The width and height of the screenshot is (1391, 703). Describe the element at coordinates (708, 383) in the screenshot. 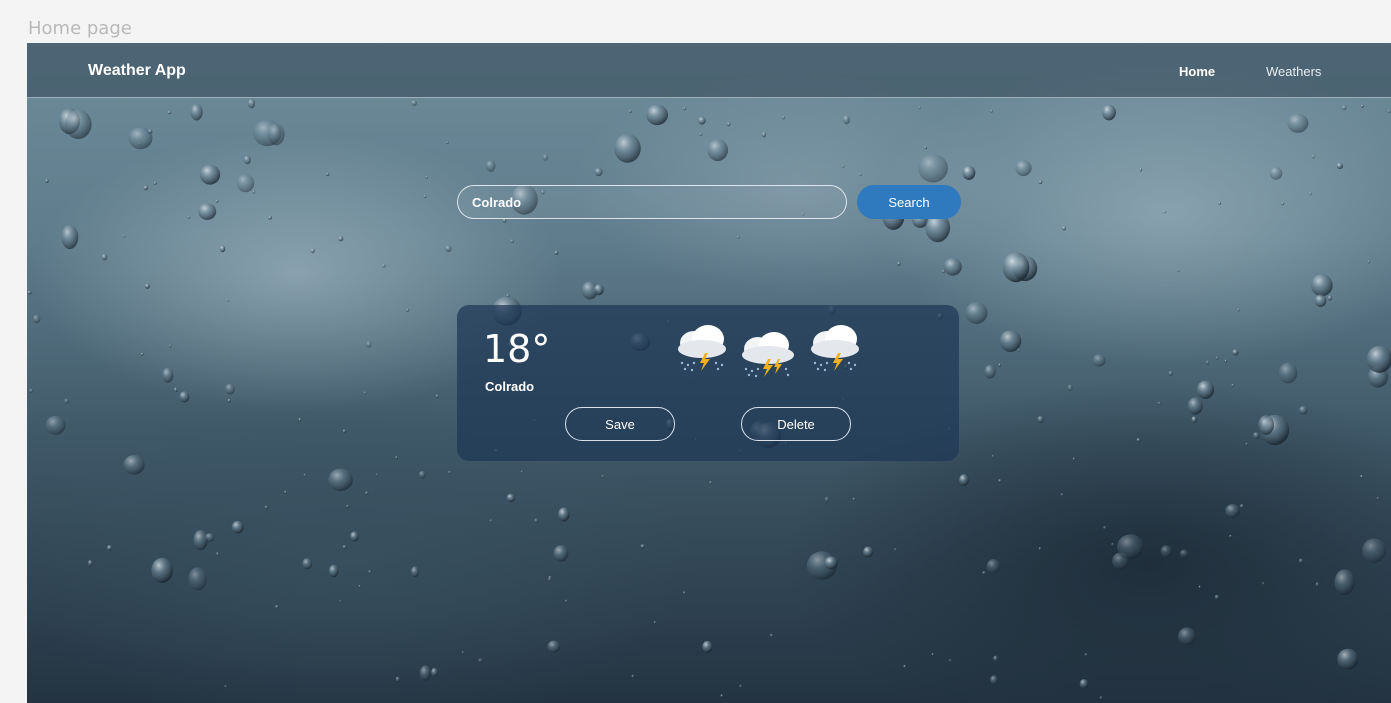

I see `weather-card: 18° Colrado Save Delete` at that location.